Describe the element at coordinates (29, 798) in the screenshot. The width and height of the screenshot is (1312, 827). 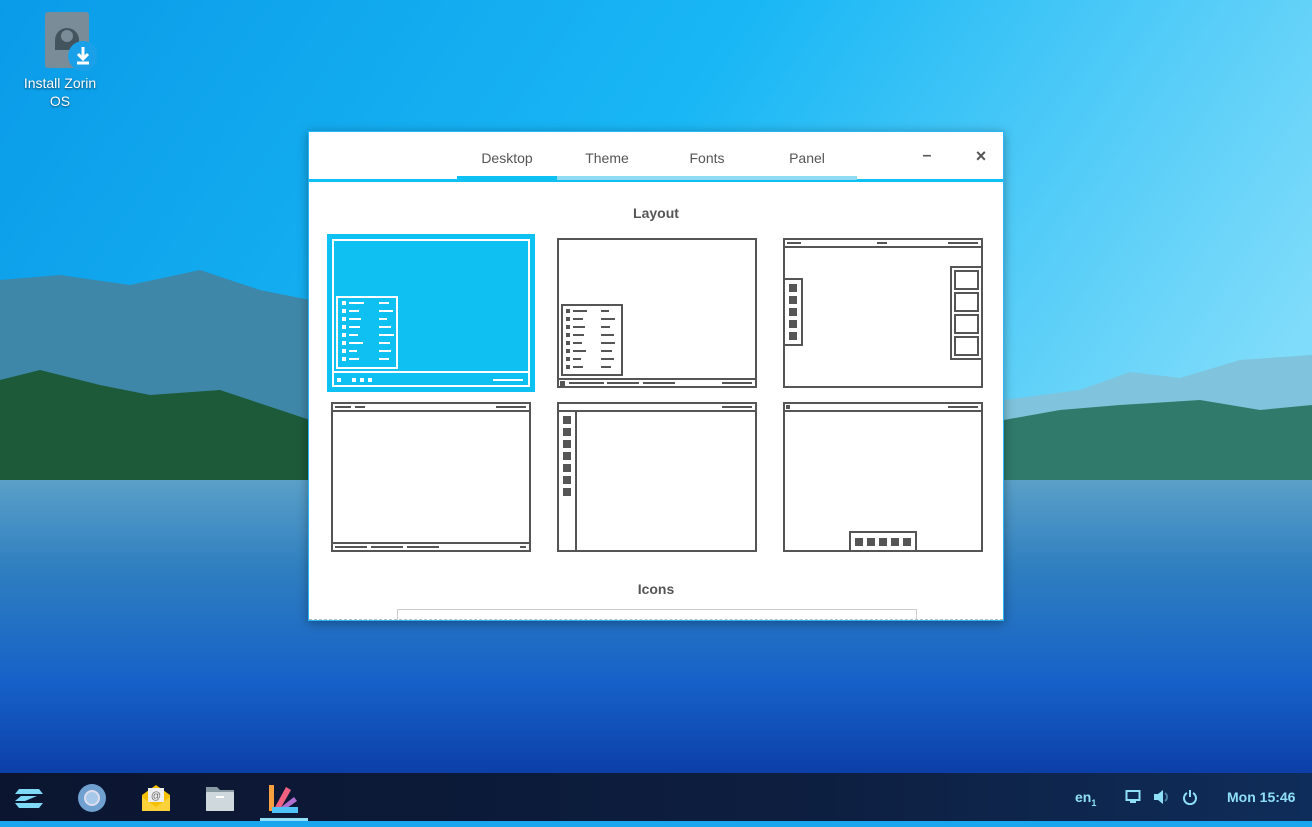
I see `zorin-menu-icon` at that location.